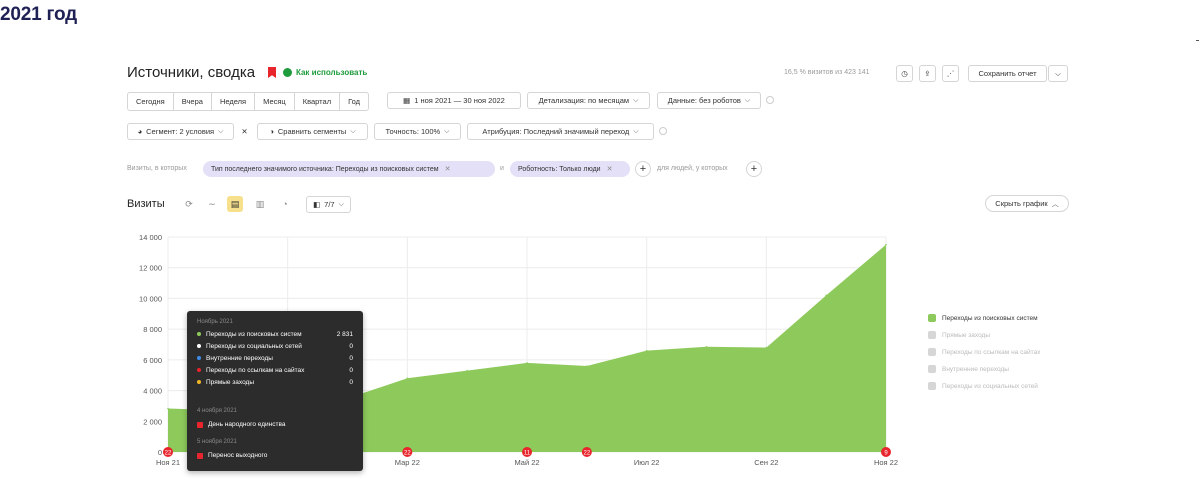  I want to click on y-tick-label: 6 000, so click(152, 360).